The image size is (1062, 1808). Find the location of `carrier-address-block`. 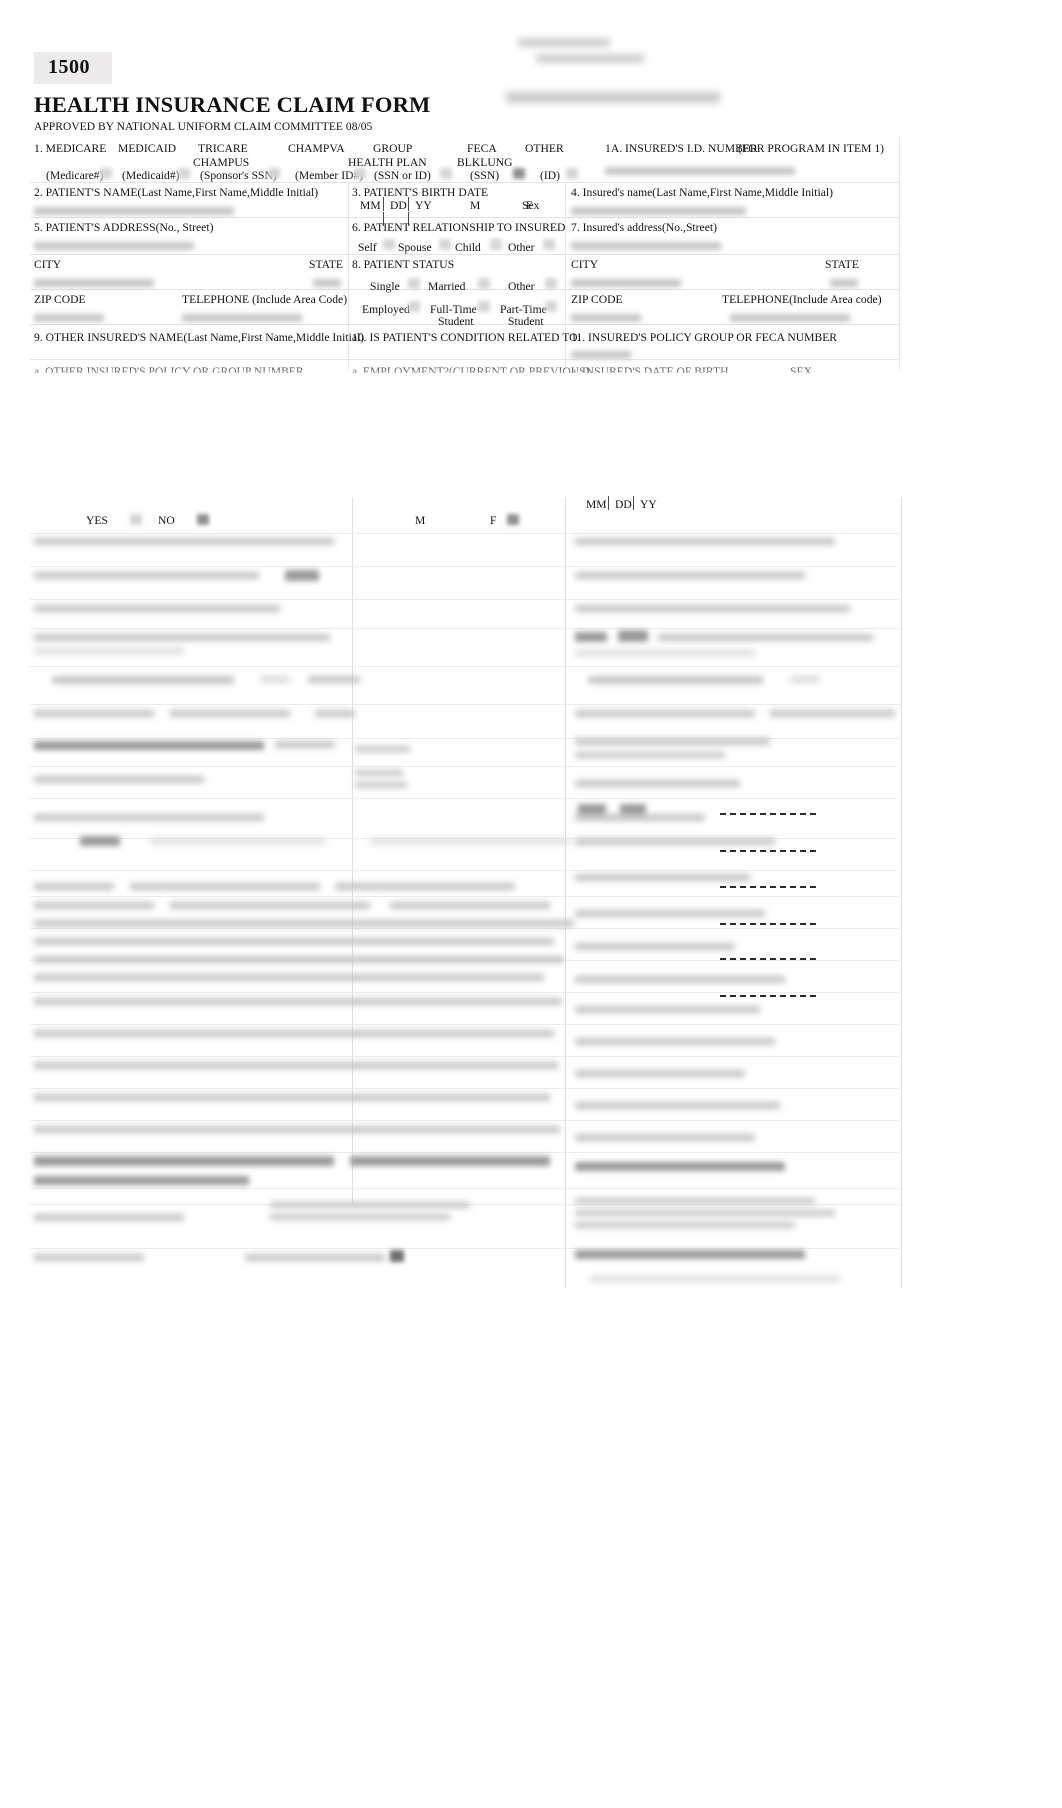

carrier-address-block is located at coordinates (610, 58).